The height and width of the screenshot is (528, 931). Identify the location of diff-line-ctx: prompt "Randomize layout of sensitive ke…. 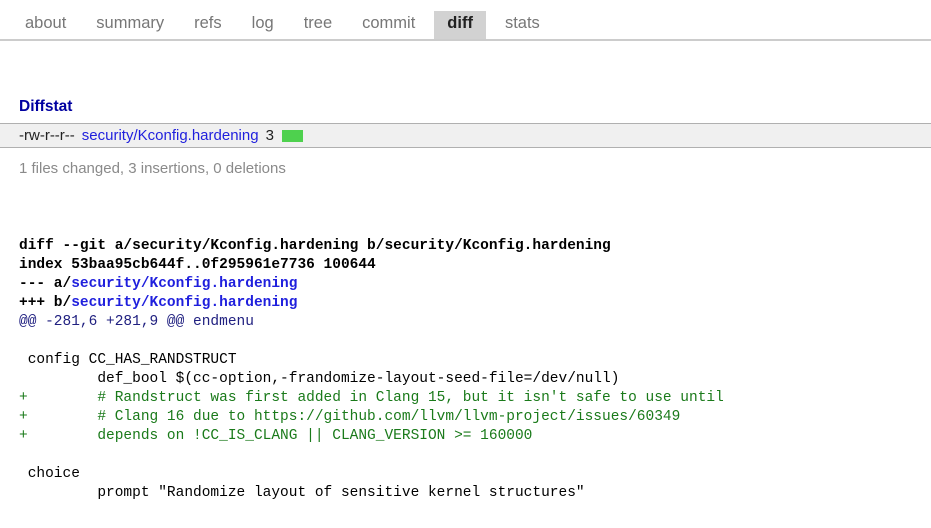
(302, 493).